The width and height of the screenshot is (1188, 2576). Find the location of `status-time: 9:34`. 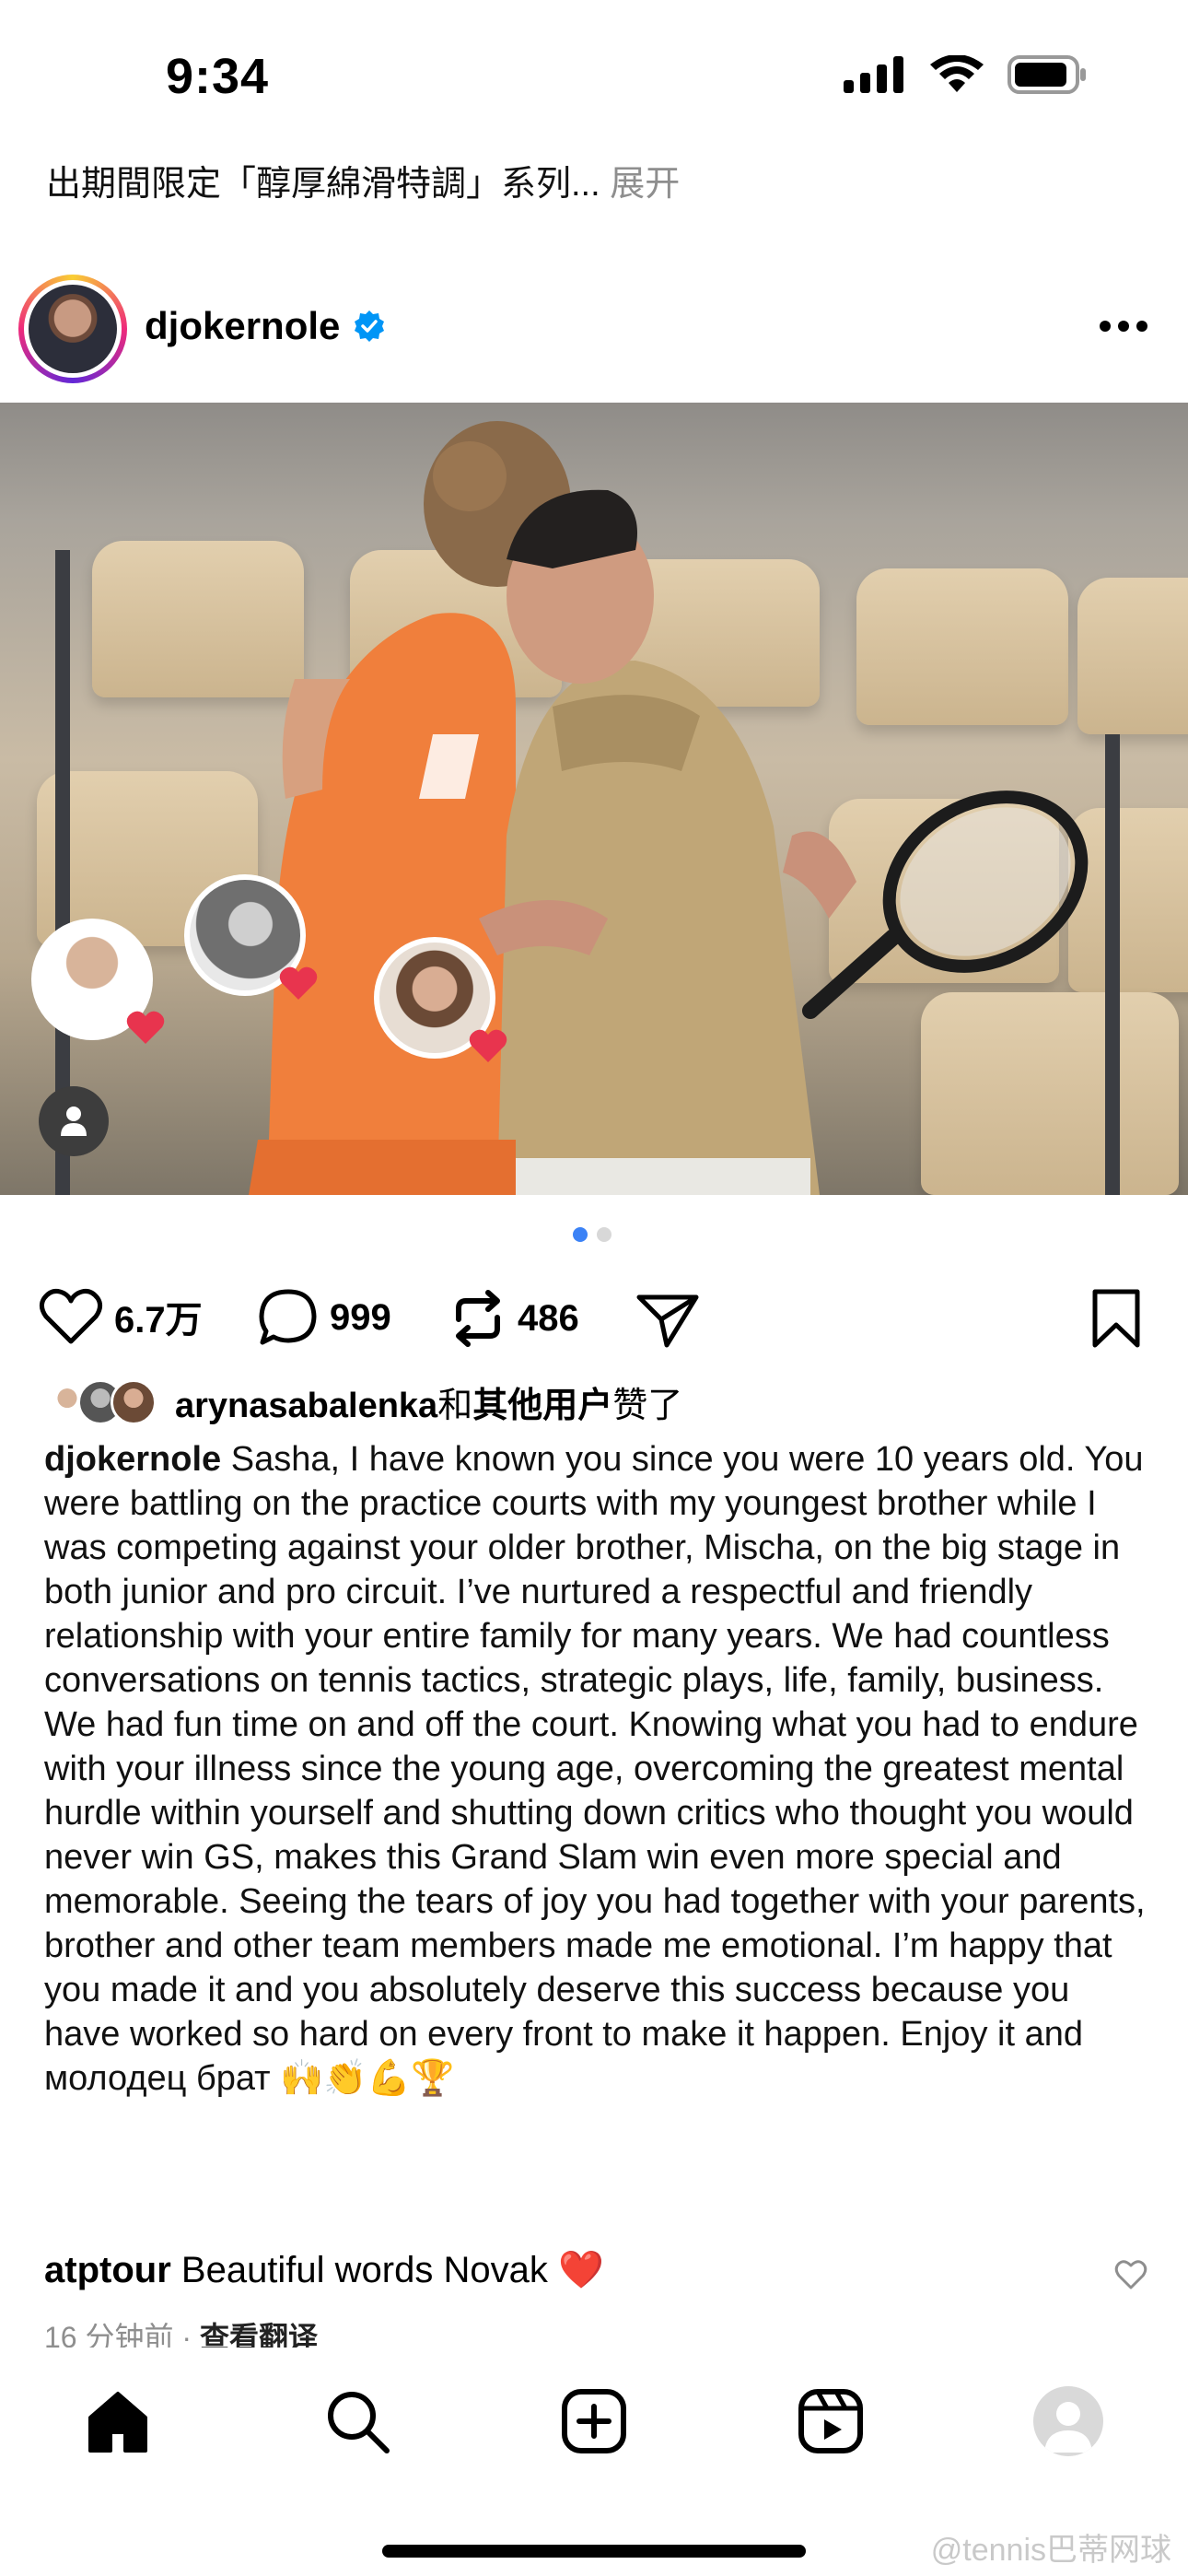

status-time: 9:34 is located at coordinates (218, 76).